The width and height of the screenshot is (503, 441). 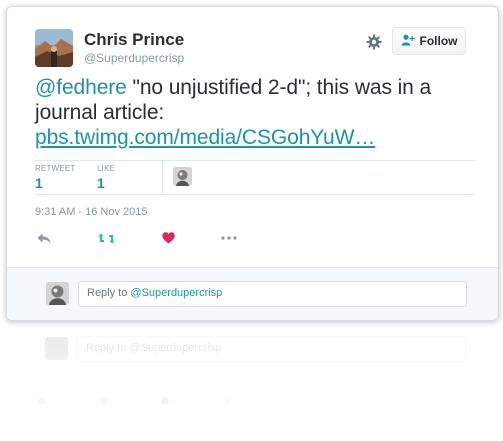 I want to click on follow-label: Follow, so click(x=438, y=41).